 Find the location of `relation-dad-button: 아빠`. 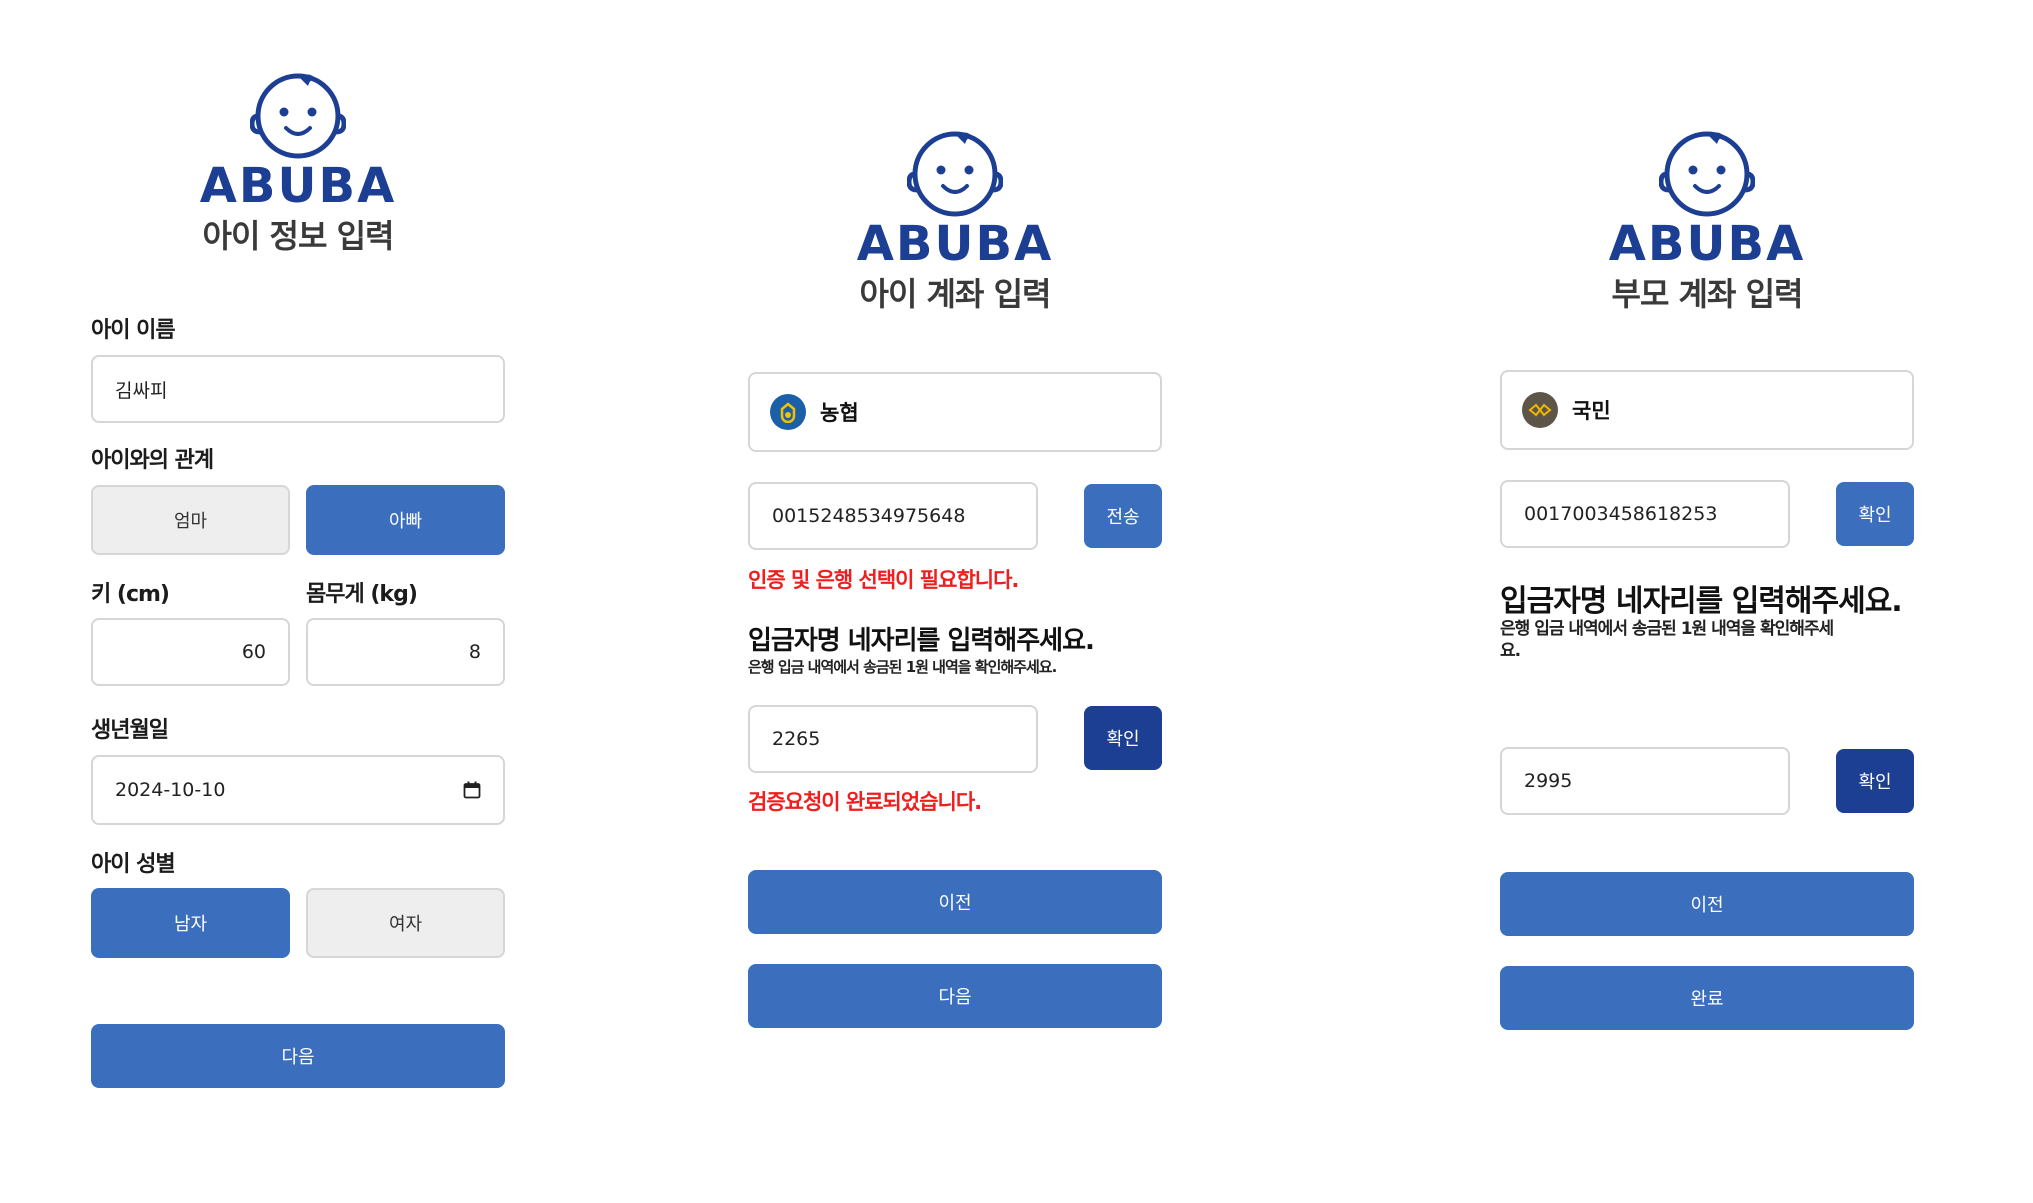

relation-dad-button: 아빠 is located at coordinates (405, 520).